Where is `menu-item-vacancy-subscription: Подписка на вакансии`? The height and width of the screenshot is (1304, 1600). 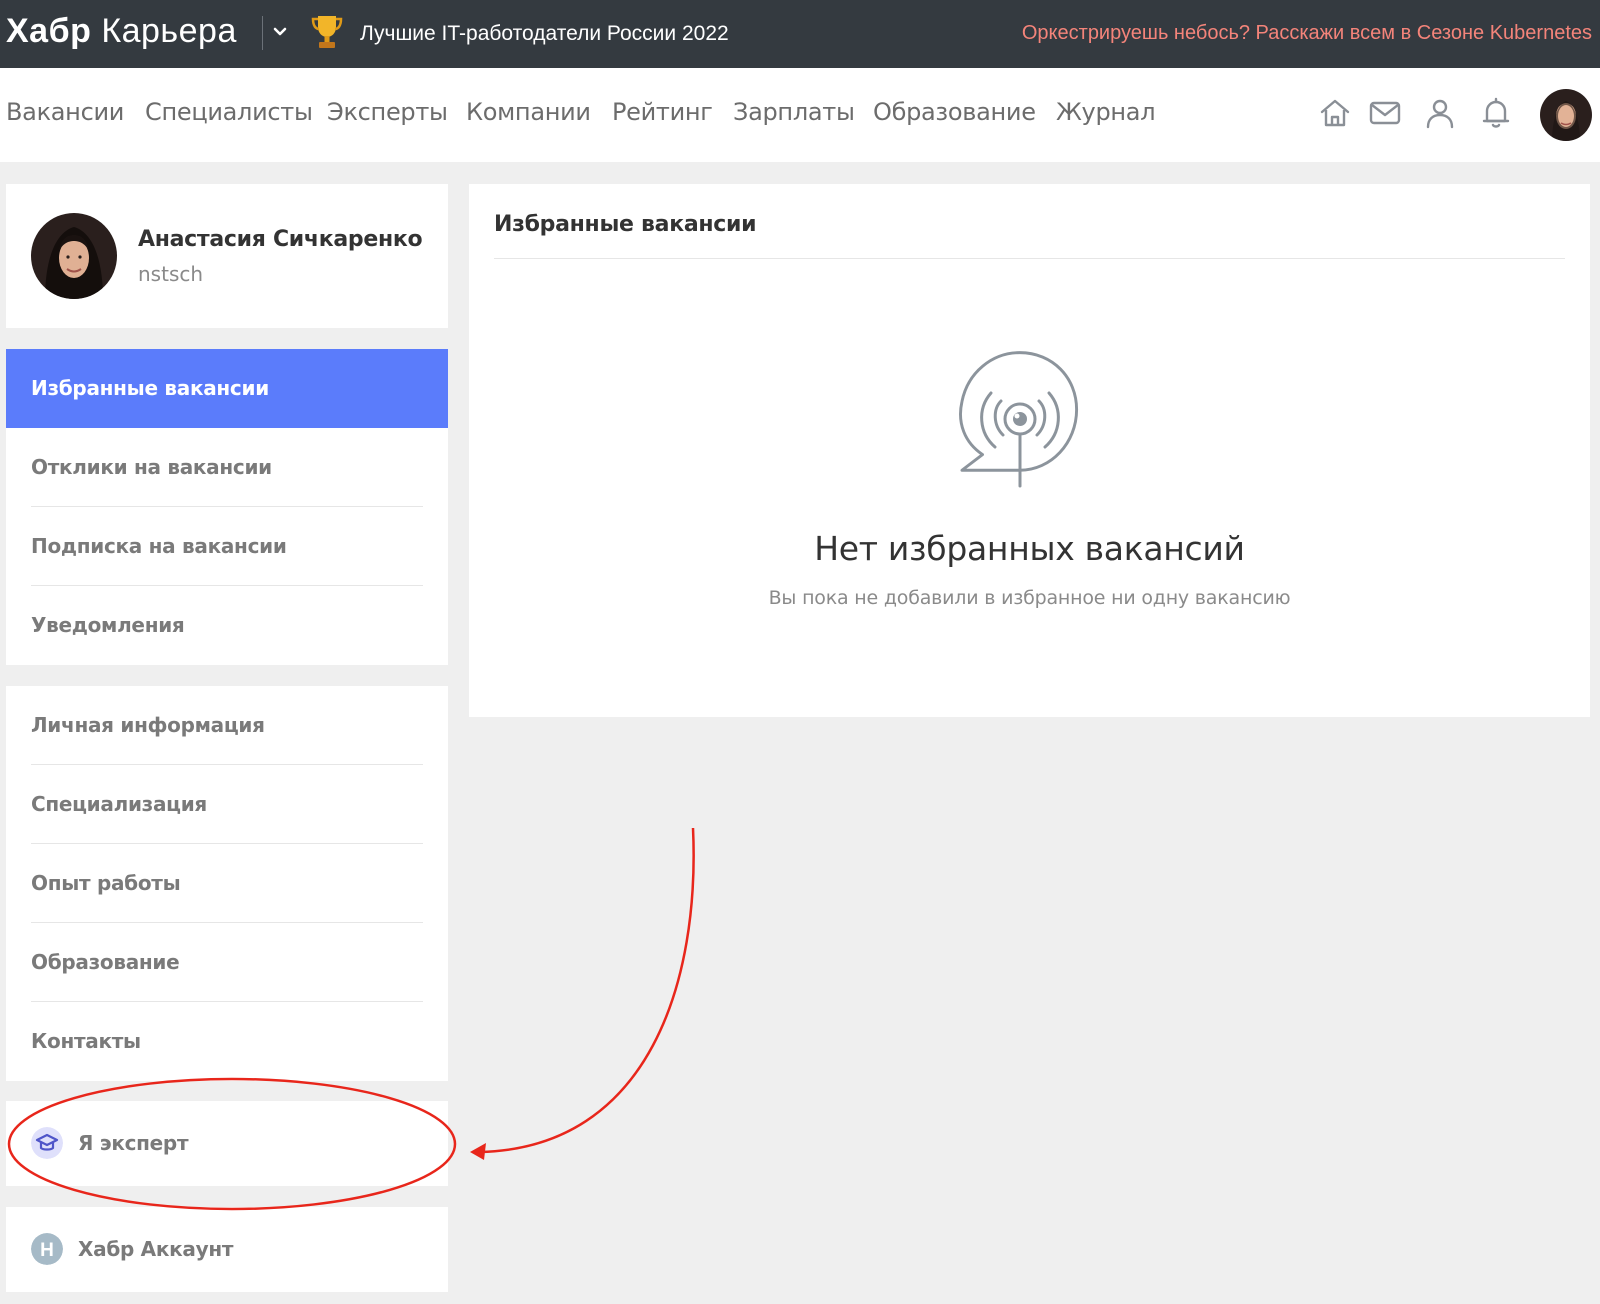
menu-item-vacancy-subscription: Подписка на вакансии is located at coordinates (227, 546).